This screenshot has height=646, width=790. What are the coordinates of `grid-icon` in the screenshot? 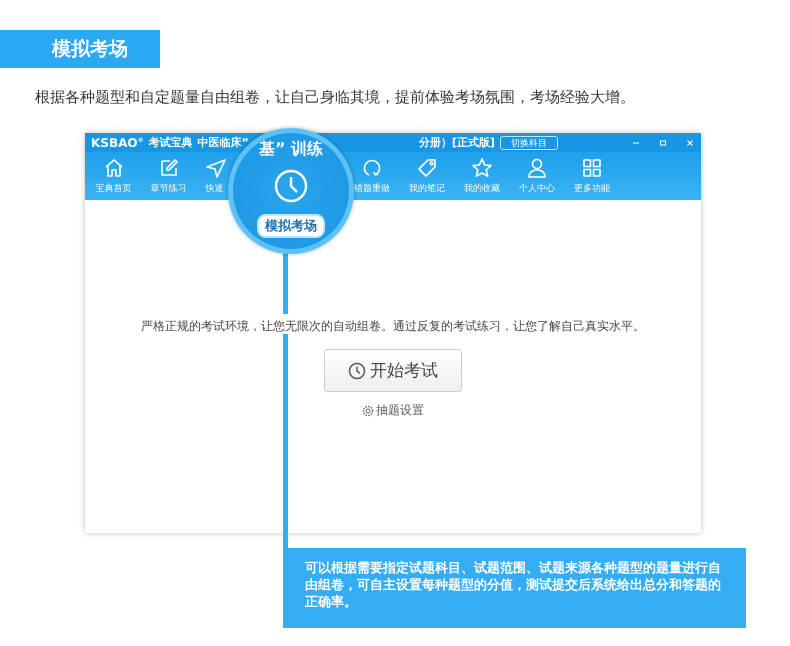 It's located at (592, 168).